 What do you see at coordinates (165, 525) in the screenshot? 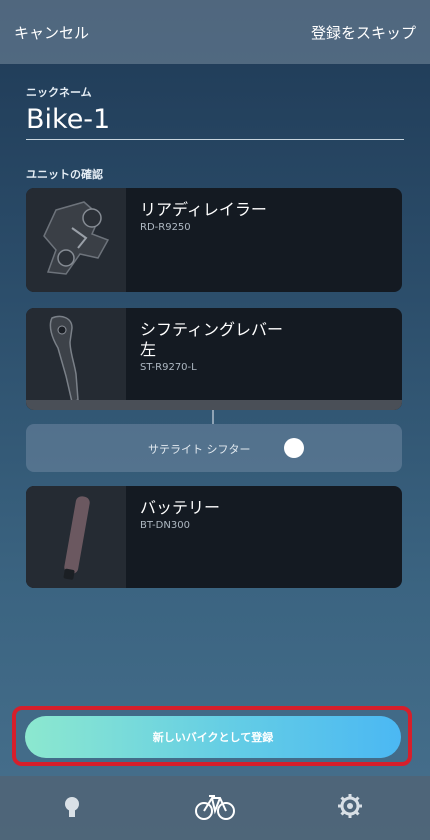
I see `unit-model: BT-DN300` at bounding box center [165, 525].